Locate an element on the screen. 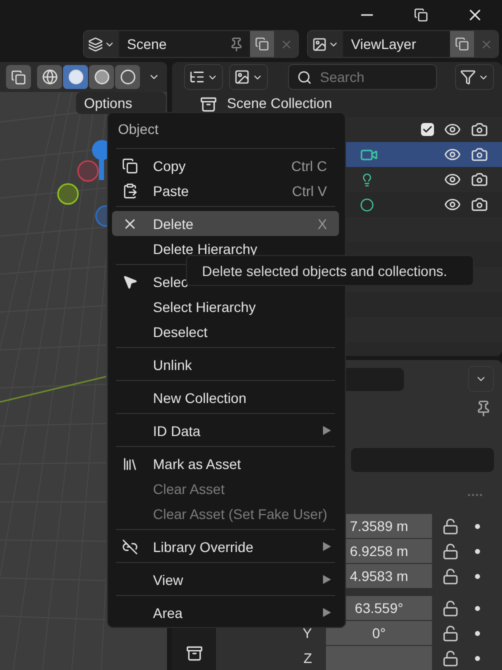  axis-label: Z is located at coordinates (307, 658).